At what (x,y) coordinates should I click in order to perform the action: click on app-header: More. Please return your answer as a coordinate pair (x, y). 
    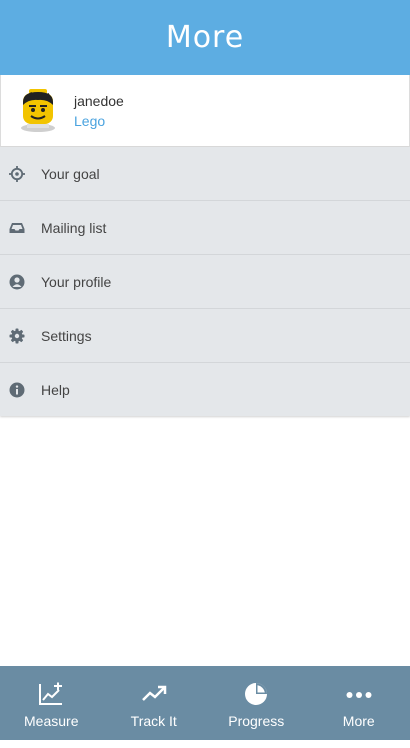
    Looking at the image, I should click on (205, 37).